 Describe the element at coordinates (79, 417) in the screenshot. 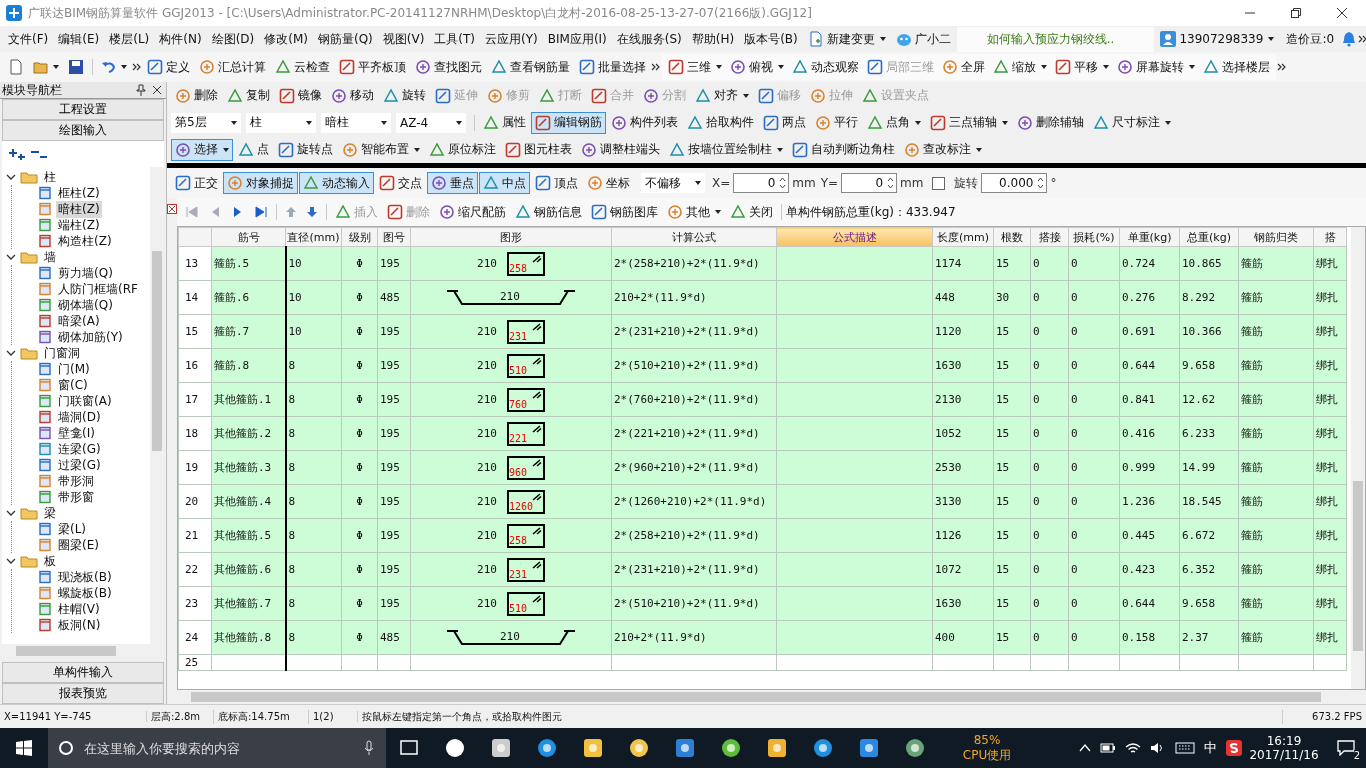

I see `tree-item: 墙洞(D)` at that location.